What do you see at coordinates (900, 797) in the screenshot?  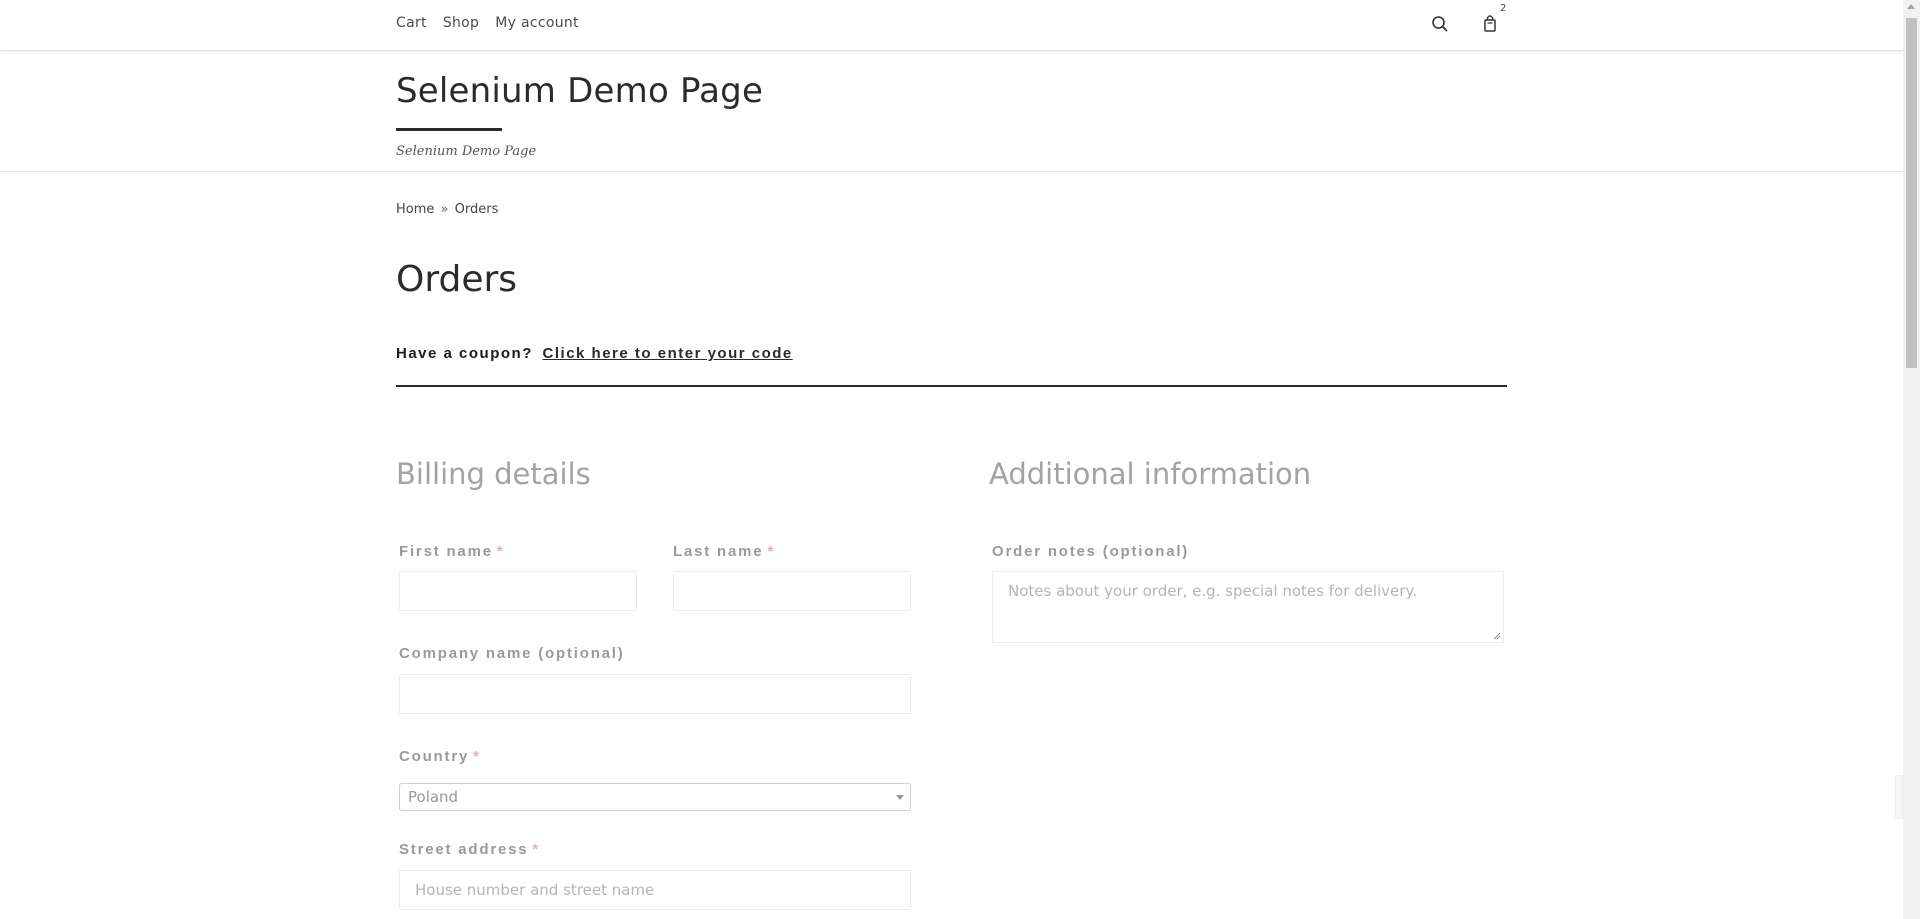 I see `chevron-down-icon` at bounding box center [900, 797].